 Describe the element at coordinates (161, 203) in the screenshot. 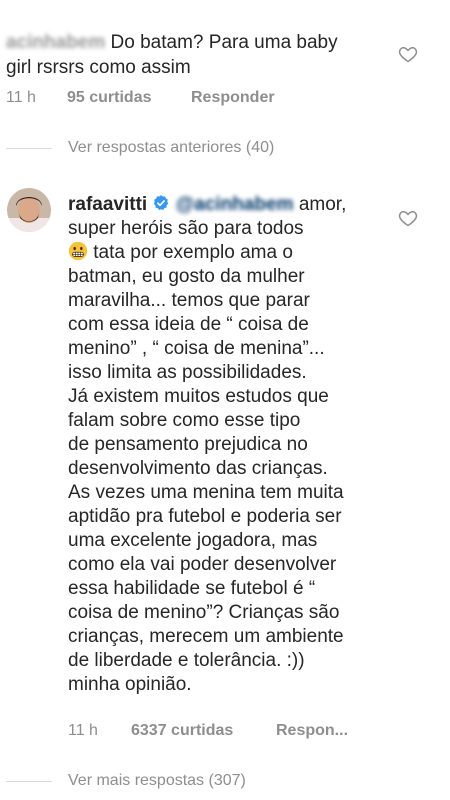

I see `verified-badge-icon` at that location.